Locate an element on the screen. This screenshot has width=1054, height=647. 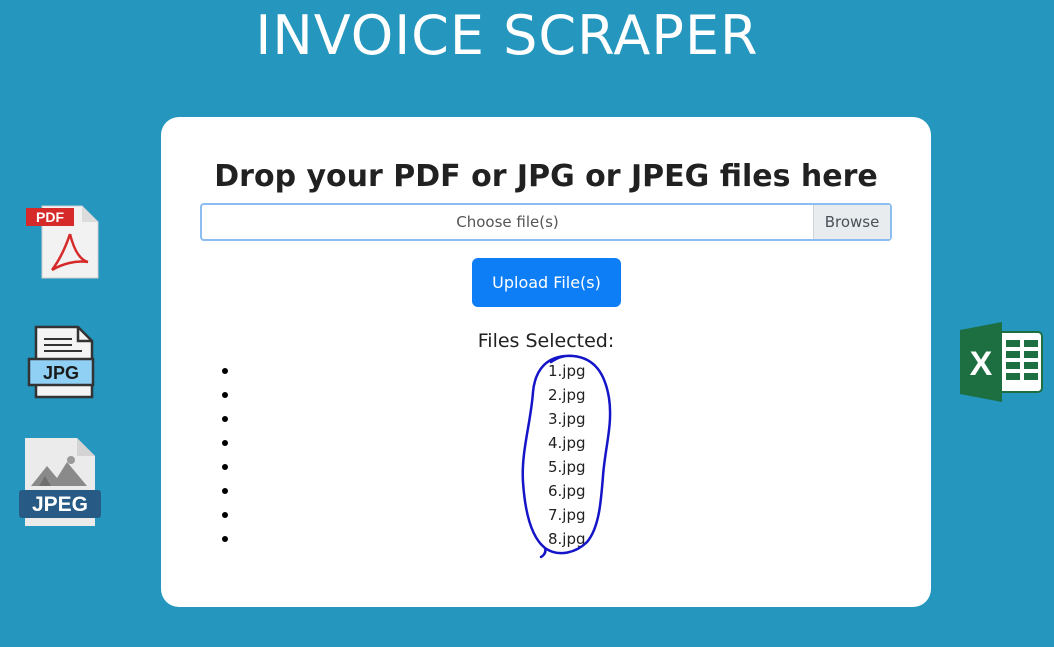
jpg-file-icon: JPG is located at coordinates (61, 364).